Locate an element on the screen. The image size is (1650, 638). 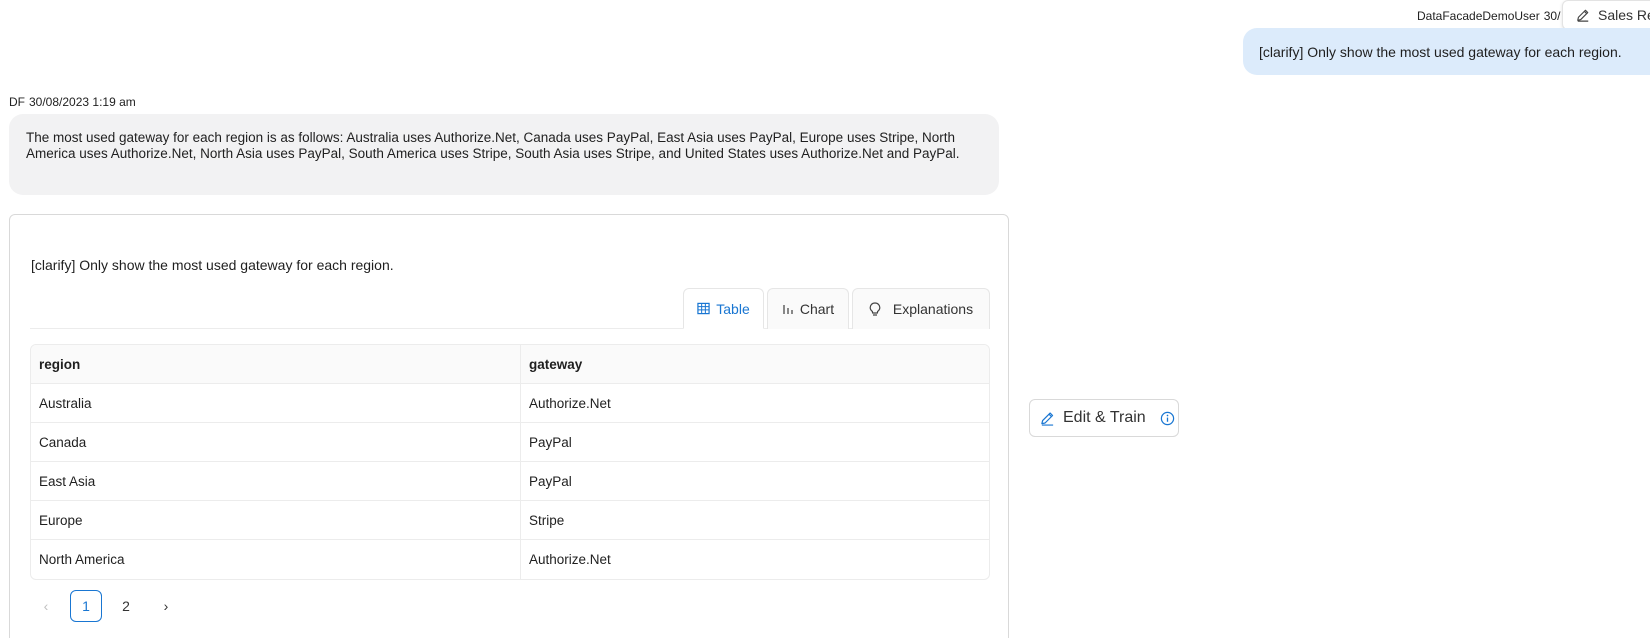
tab-explanations: Explanations is located at coordinates (921, 308).